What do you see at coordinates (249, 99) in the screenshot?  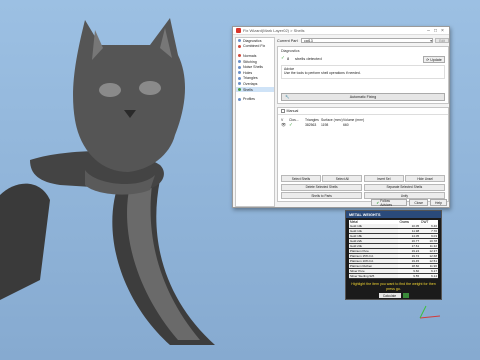 I see `nav-label: Profiles` at bounding box center [249, 99].